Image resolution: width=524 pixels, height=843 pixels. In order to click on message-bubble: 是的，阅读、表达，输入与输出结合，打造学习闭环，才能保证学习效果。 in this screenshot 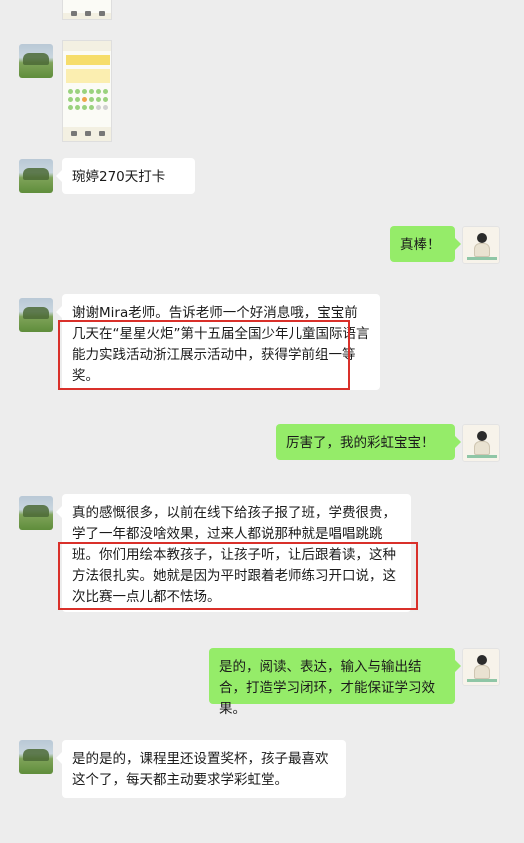, I will do `click(335, 682)`.